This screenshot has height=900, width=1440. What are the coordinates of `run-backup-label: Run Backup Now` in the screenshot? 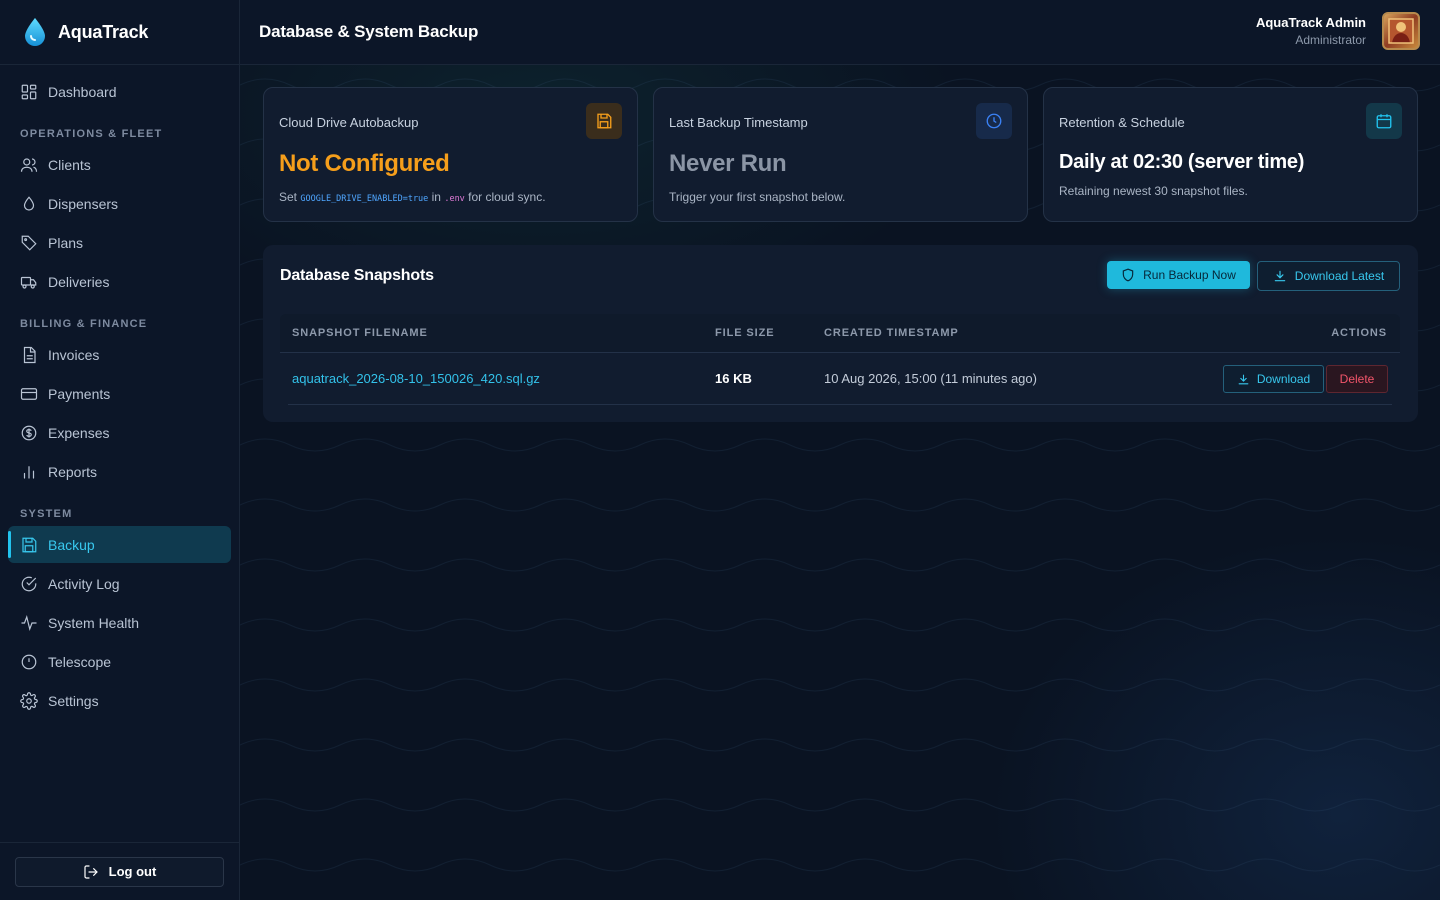 It's located at (1189, 275).